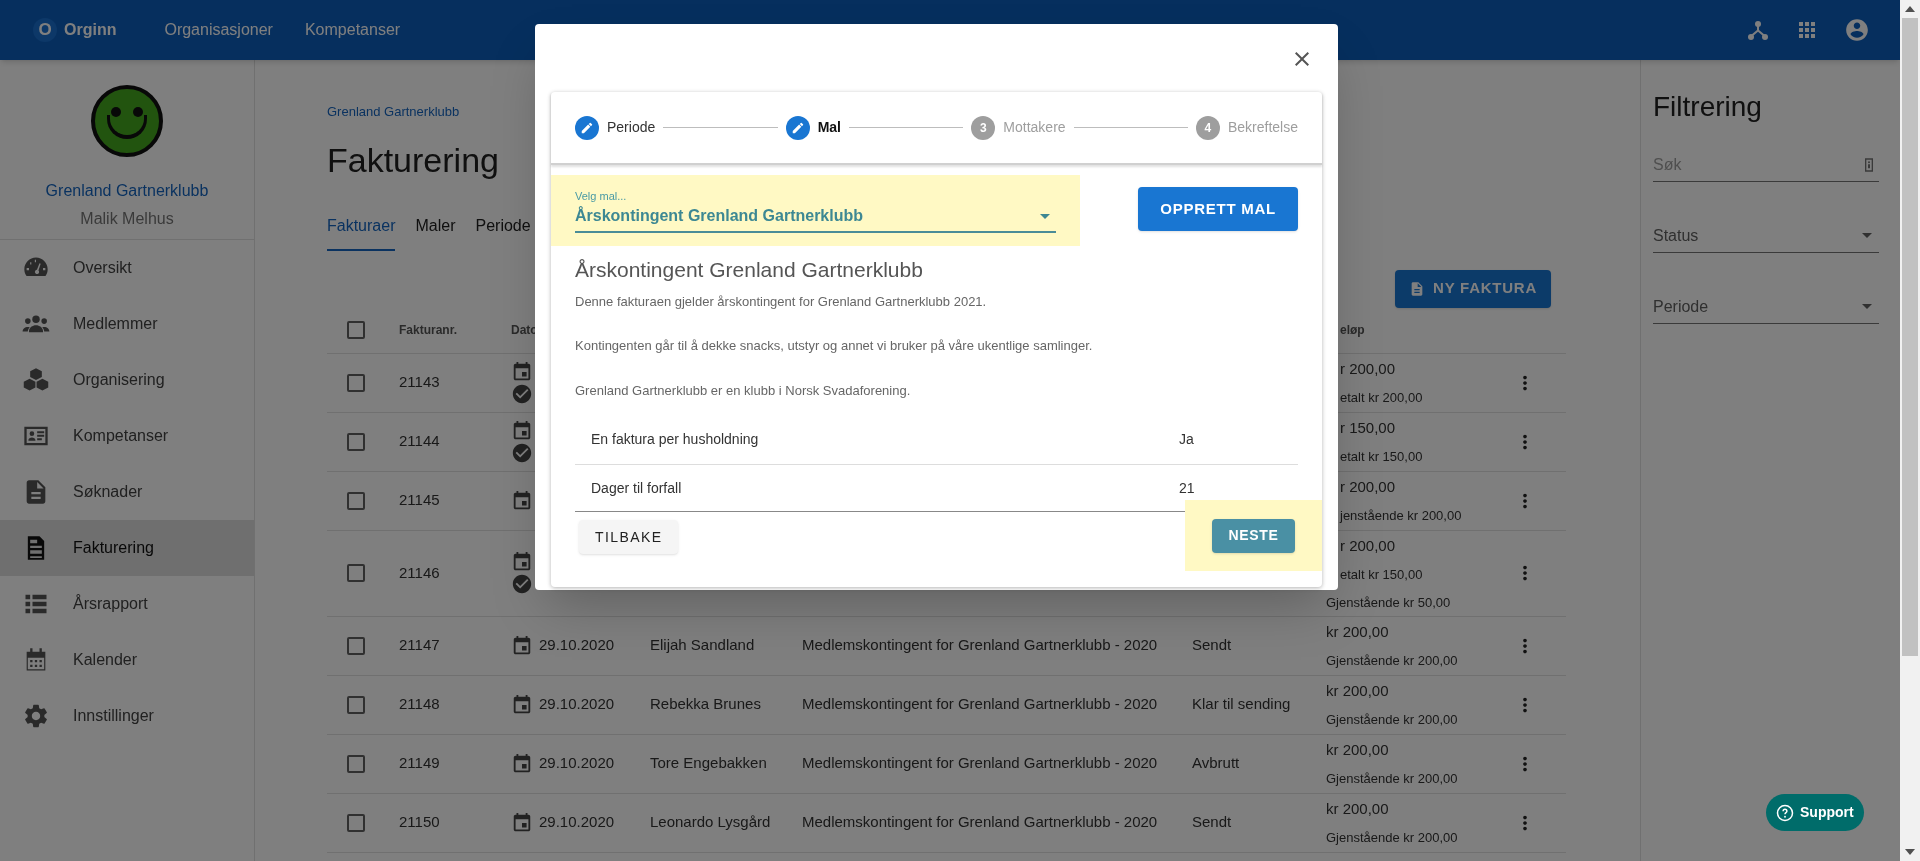 Image resolution: width=1920 pixels, height=861 pixels. I want to click on brand-name: Orginn, so click(90, 30).